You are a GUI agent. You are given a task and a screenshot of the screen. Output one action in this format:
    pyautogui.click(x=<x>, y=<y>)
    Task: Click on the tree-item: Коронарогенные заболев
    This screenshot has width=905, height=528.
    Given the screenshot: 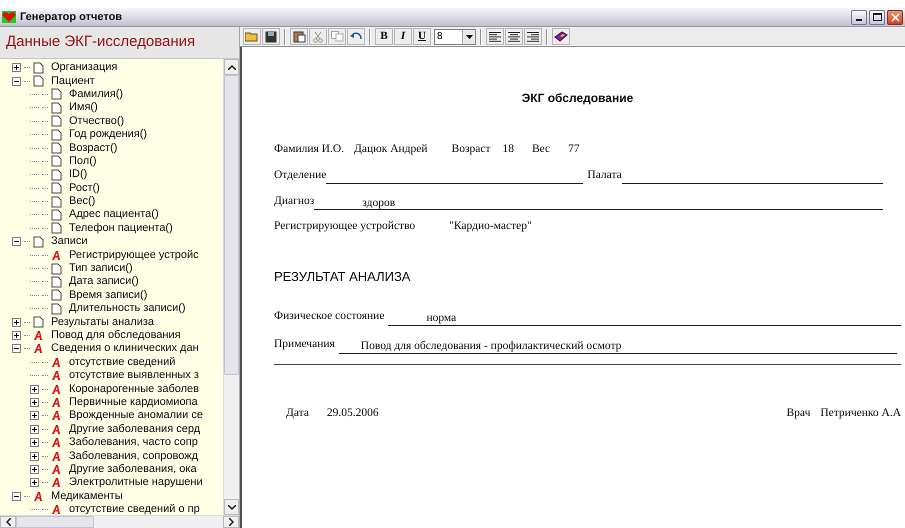 What is the action you would take?
    pyautogui.click(x=134, y=389)
    